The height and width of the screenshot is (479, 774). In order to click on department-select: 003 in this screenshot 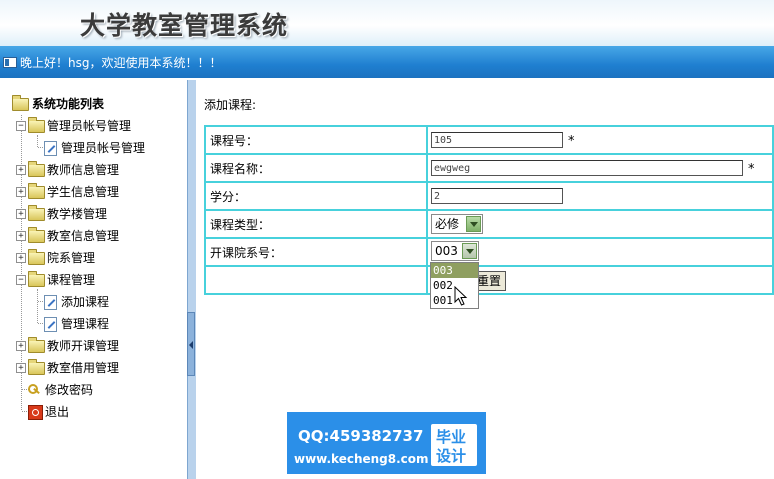, I will do `click(455, 251)`.